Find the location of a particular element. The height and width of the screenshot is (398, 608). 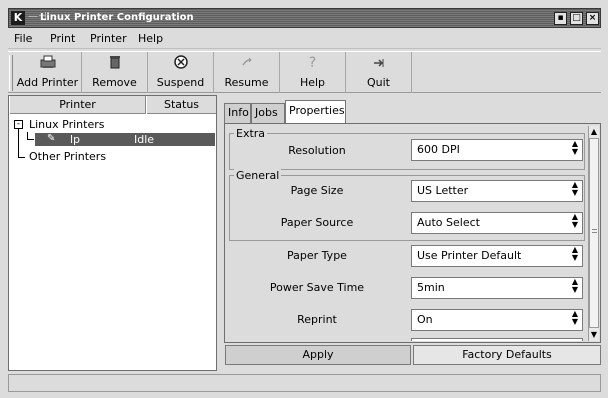

remove-label: Remove is located at coordinates (114, 82).